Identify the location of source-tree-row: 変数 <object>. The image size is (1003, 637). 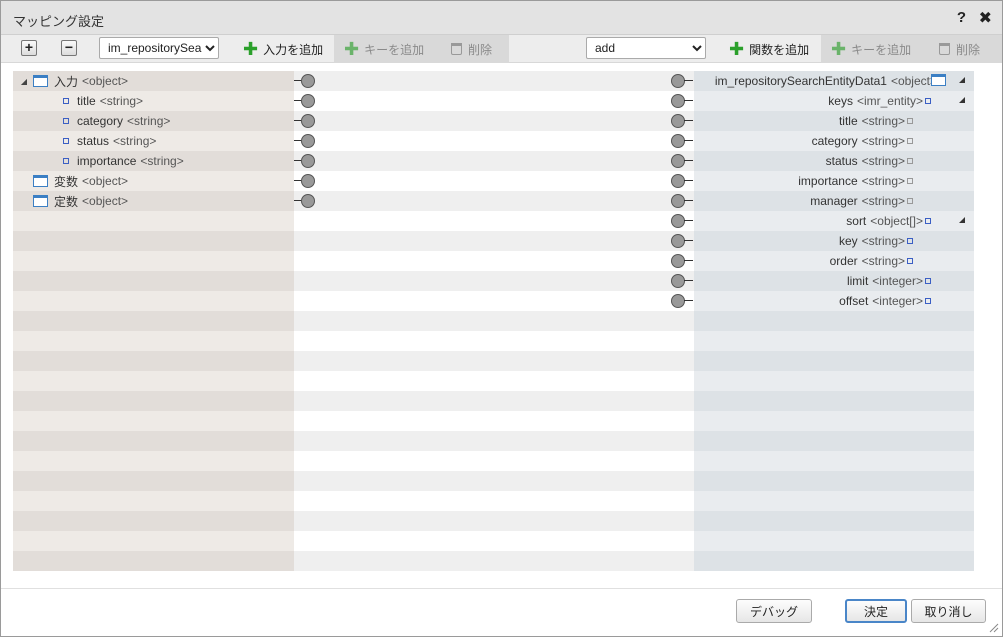
(153, 181).